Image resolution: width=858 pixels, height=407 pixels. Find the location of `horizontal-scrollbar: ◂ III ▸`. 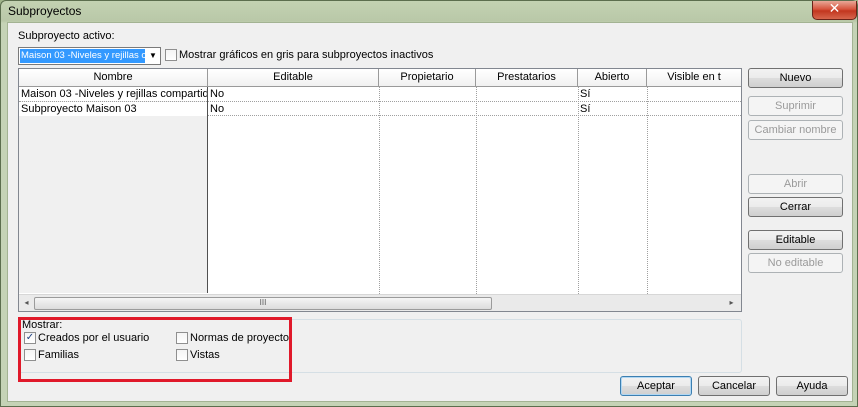

horizontal-scrollbar: ◂ III ▸ is located at coordinates (380, 302).